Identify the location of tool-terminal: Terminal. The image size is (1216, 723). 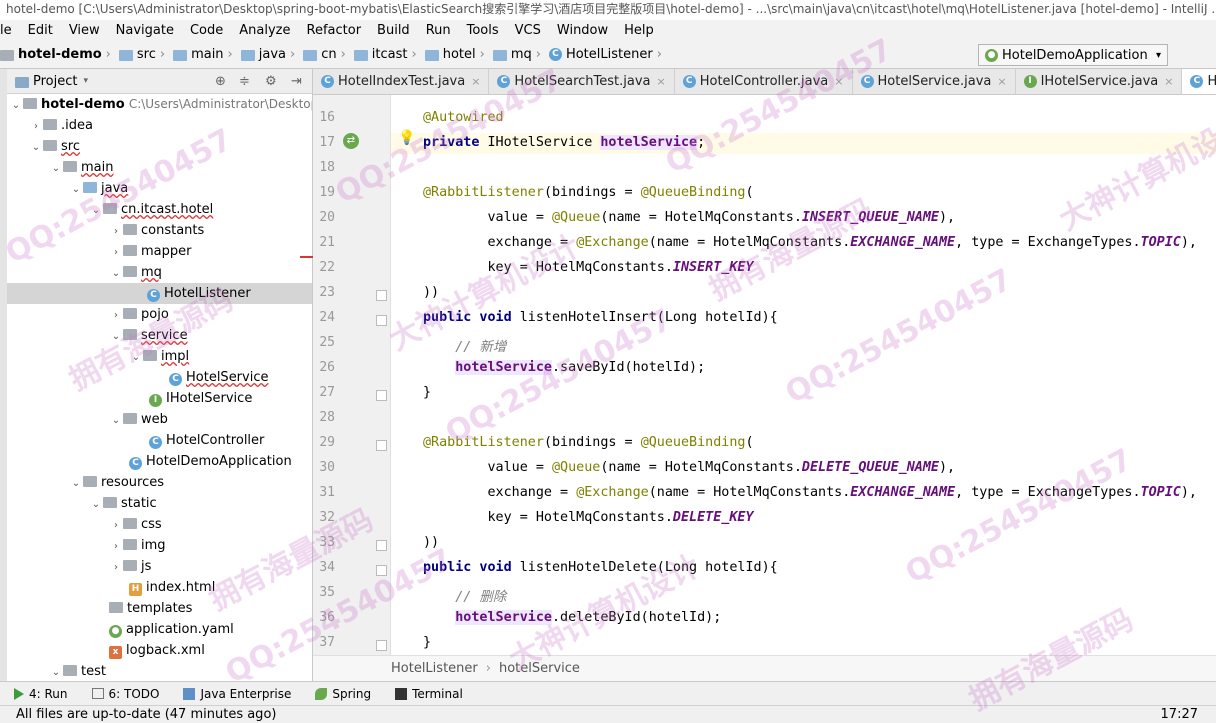
(427, 694).